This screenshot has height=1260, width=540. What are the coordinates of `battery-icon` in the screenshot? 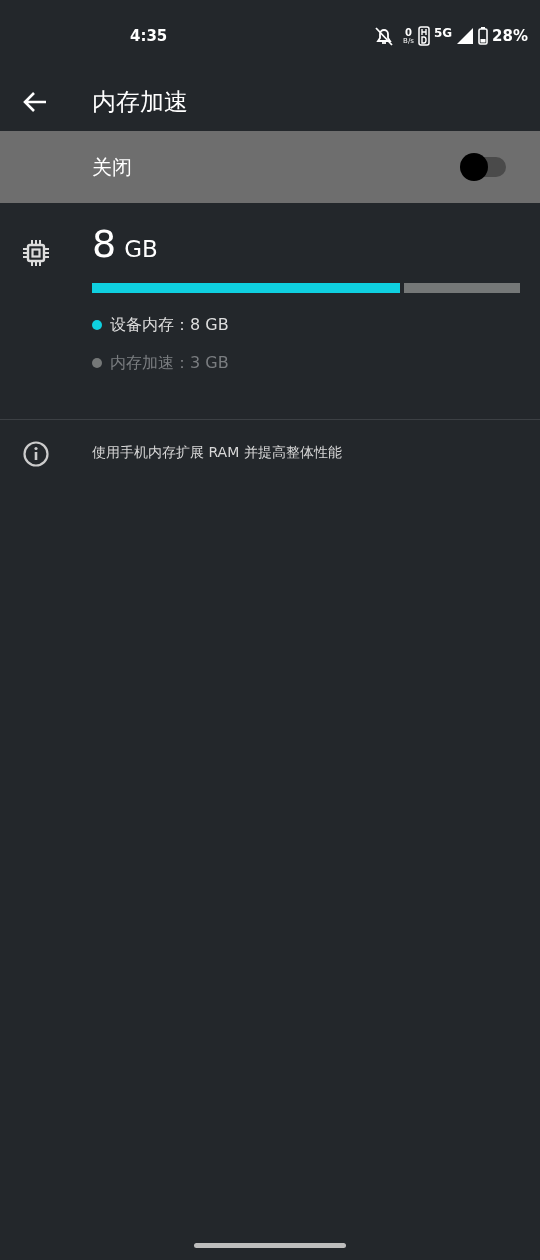 It's located at (483, 36).